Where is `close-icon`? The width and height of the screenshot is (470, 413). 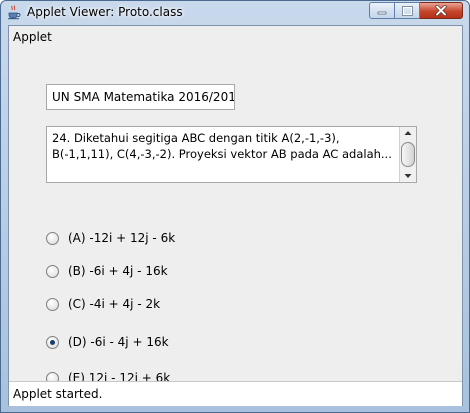 close-icon is located at coordinates (441, 10).